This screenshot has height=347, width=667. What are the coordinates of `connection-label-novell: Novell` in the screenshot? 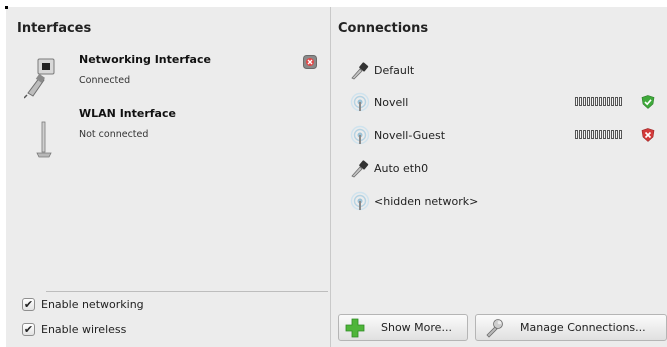 It's located at (391, 102).